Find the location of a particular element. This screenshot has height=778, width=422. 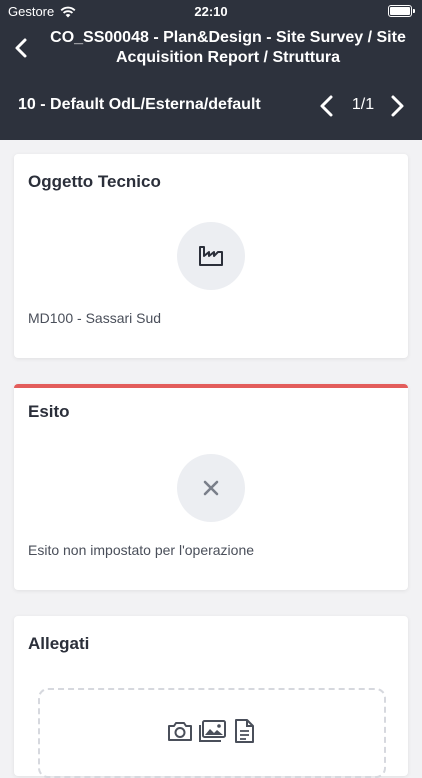

oggetto-tecnico-icon-circle is located at coordinates (211, 256).